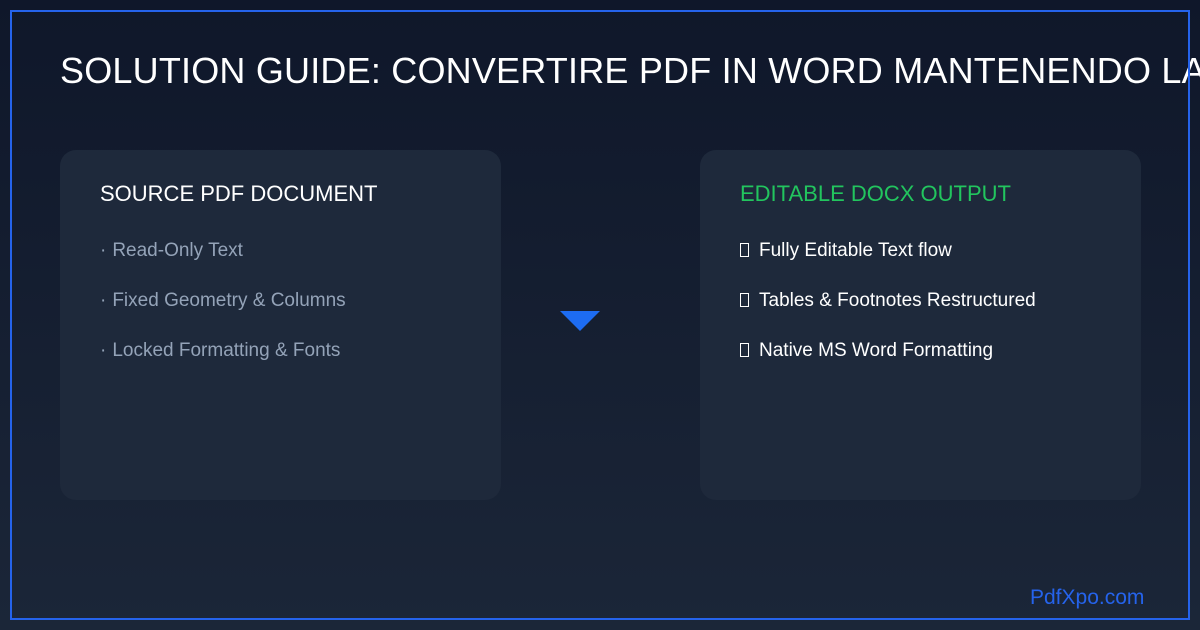  Describe the element at coordinates (888, 365) in the screenshot. I see `list-item: Native MS Word Formatting` at that location.